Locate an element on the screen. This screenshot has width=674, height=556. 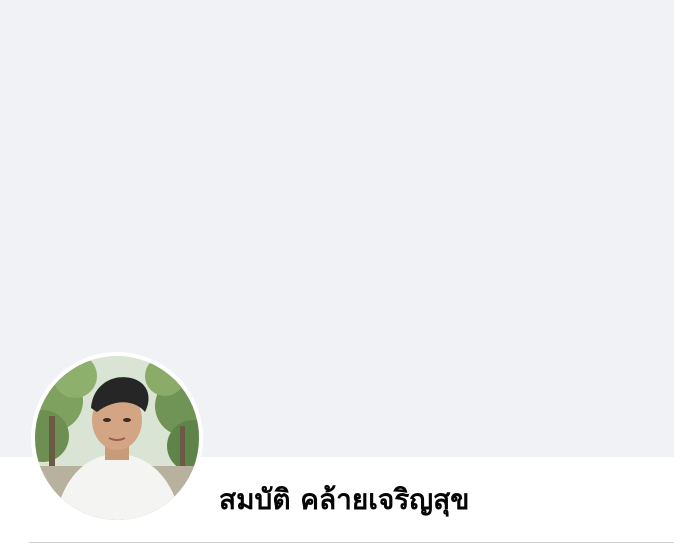
avatar-photo is located at coordinates (117, 438).